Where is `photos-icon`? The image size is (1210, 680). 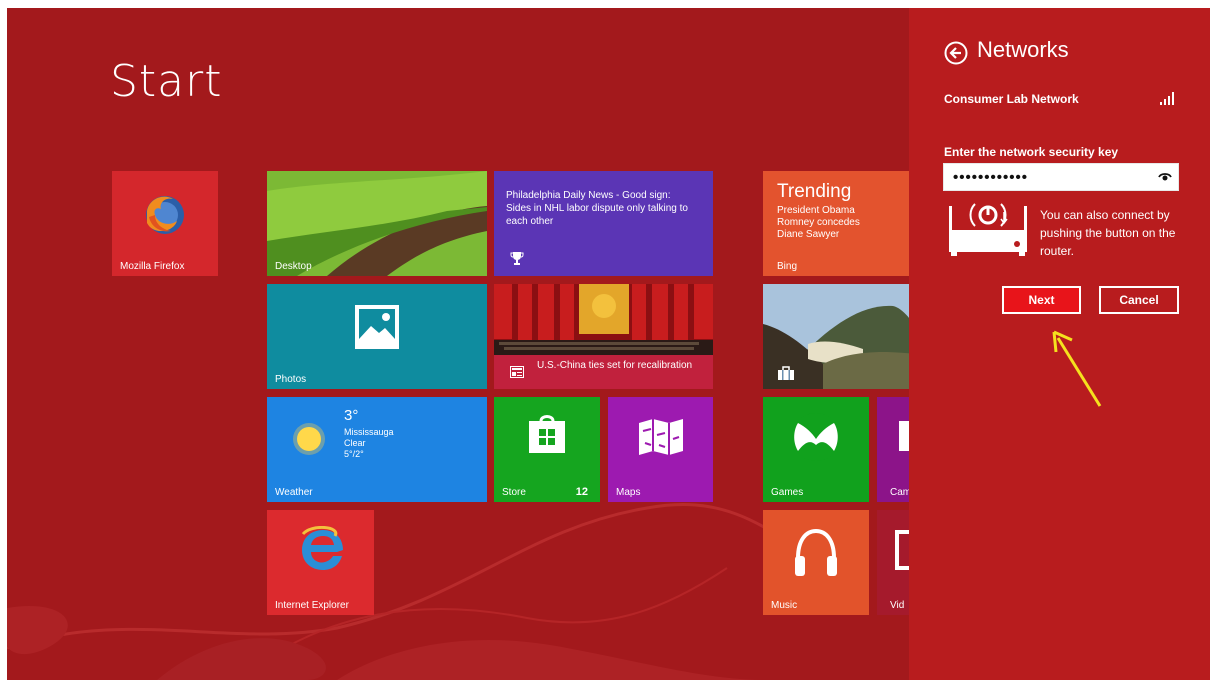
photos-icon is located at coordinates (377, 327).